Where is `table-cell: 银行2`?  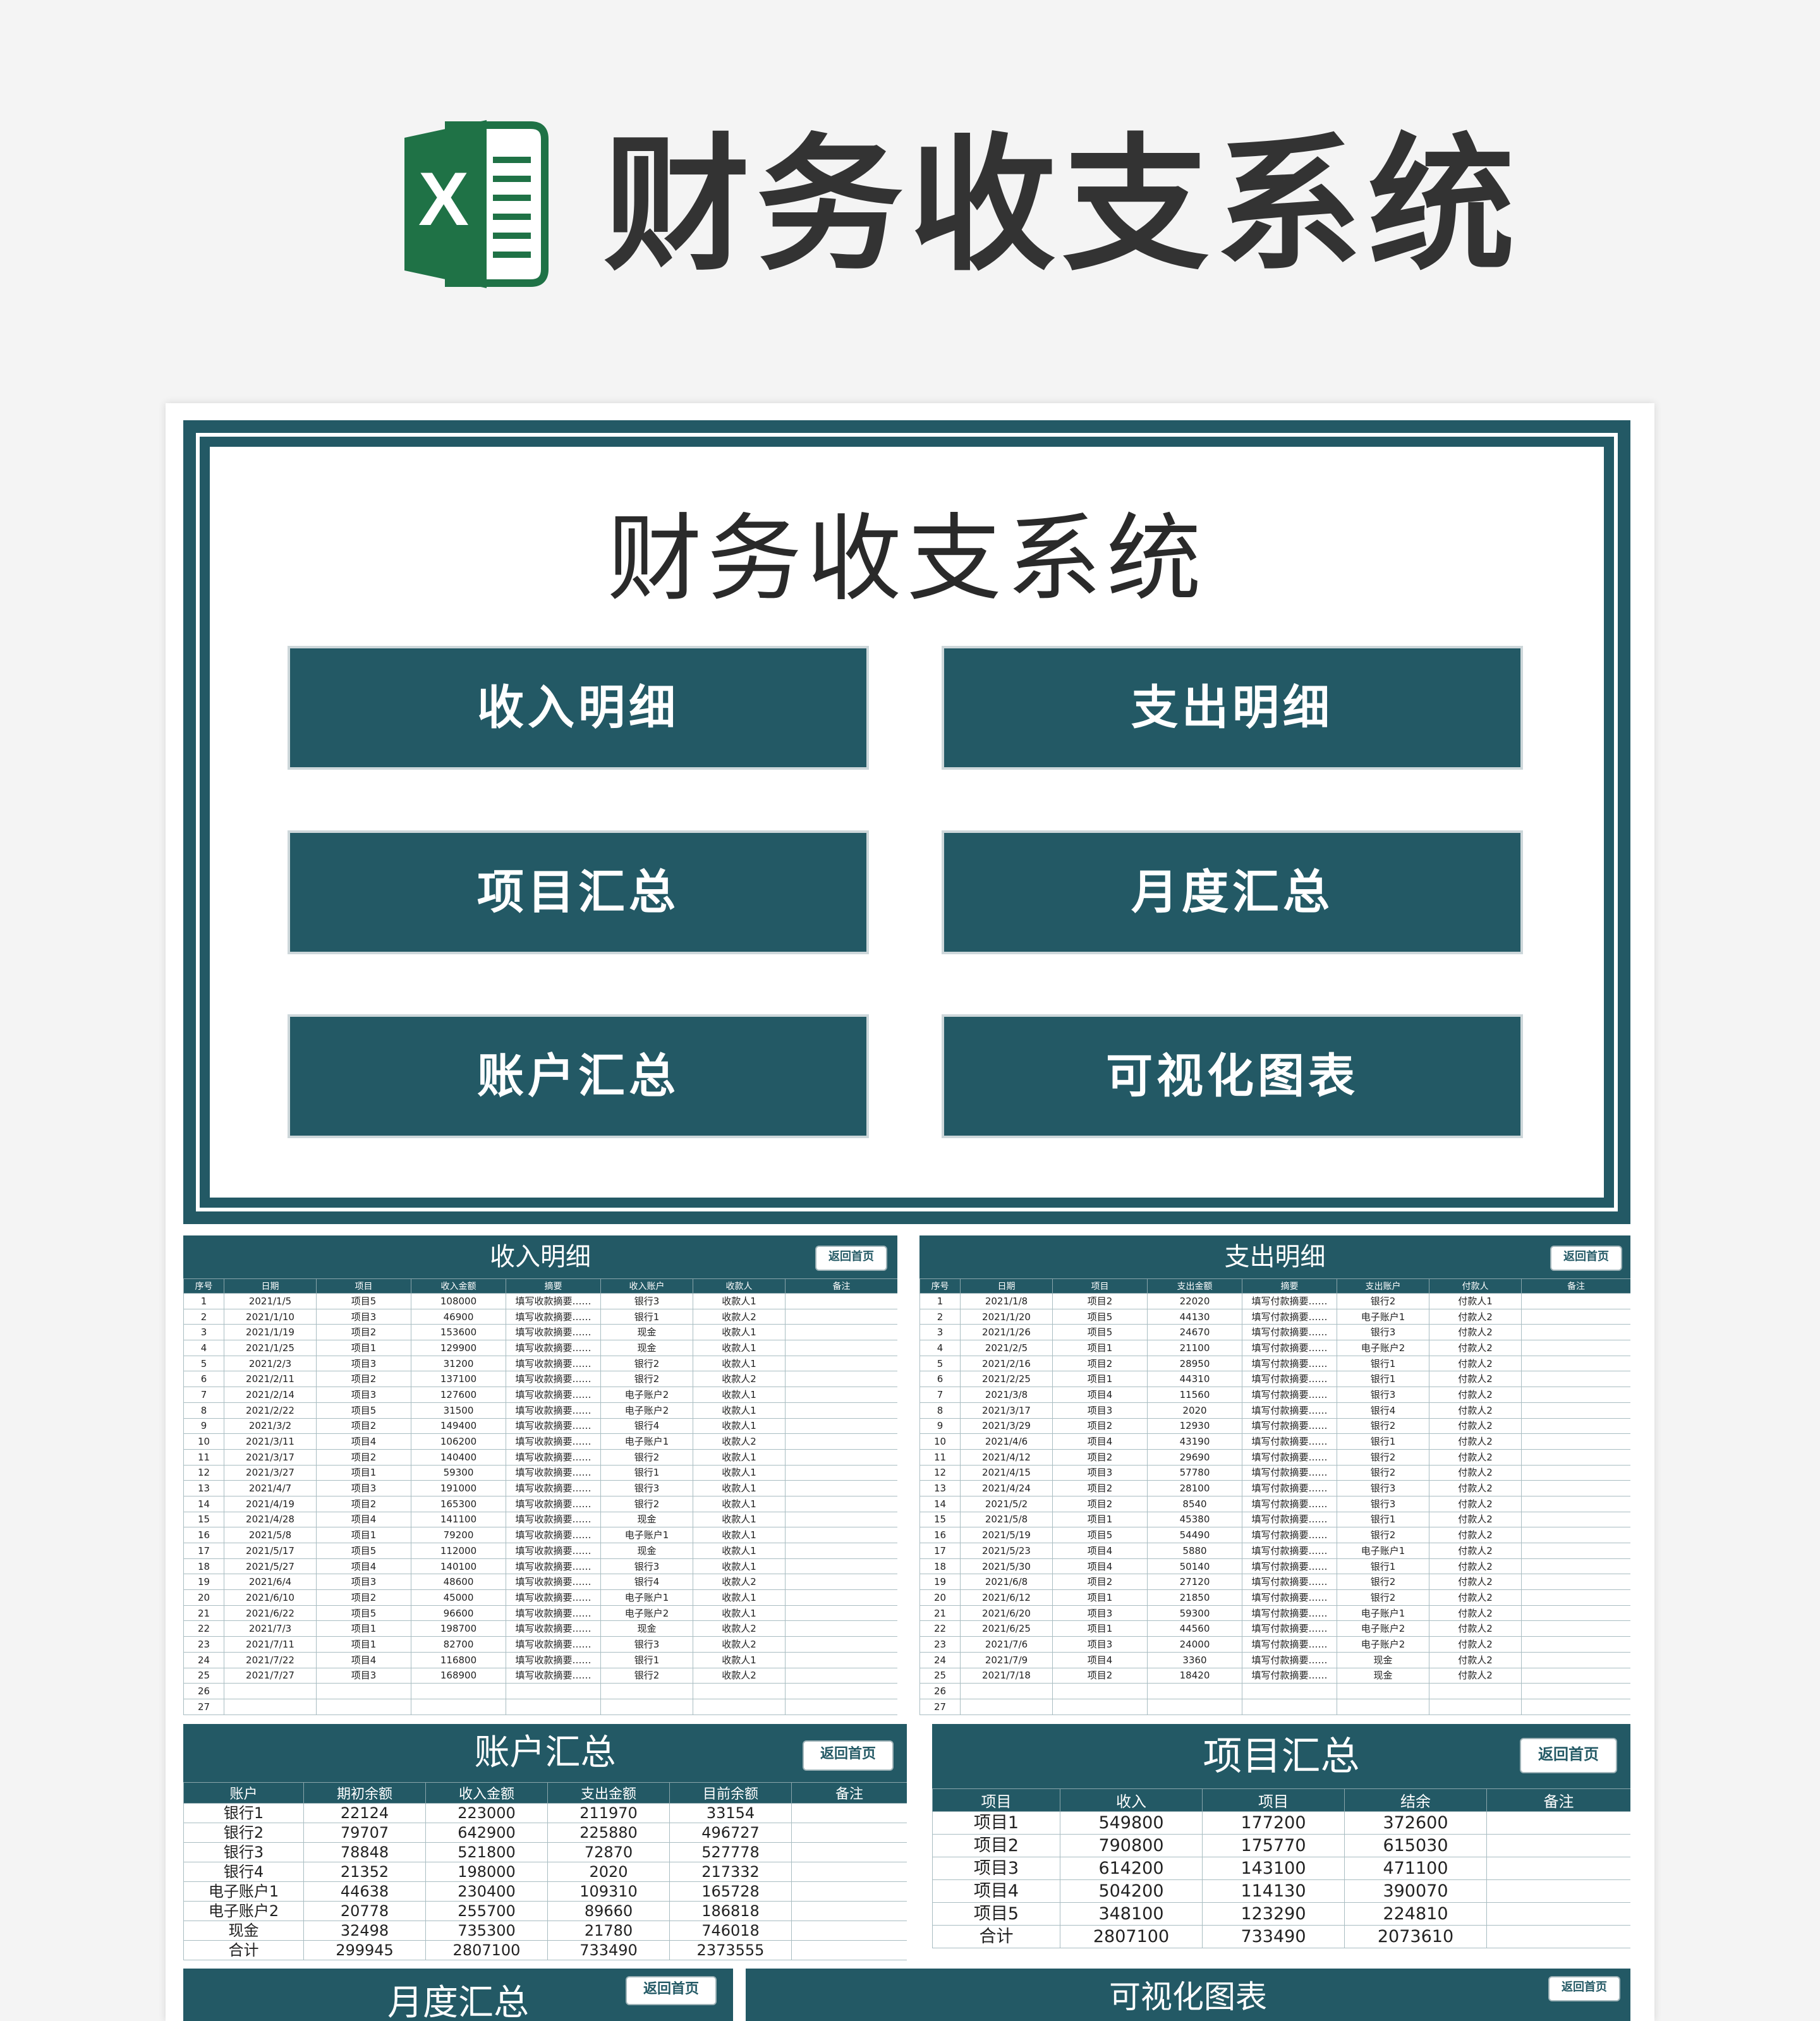 table-cell: 银行2 is located at coordinates (1383, 1472).